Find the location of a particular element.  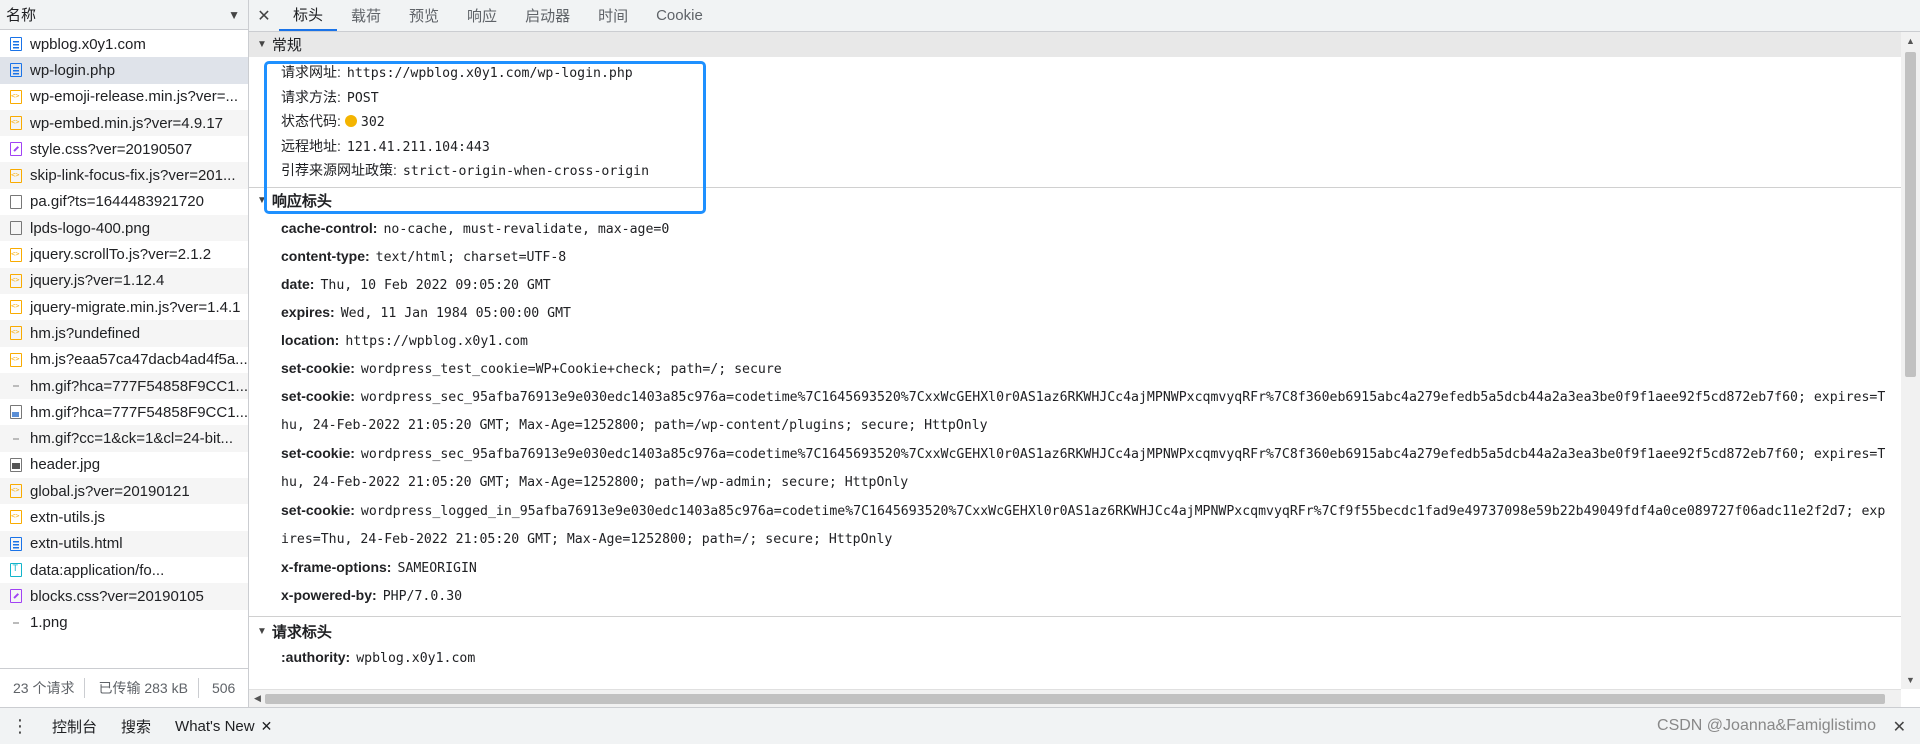

name-column-label: 名称 is located at coordinates (21, 15).